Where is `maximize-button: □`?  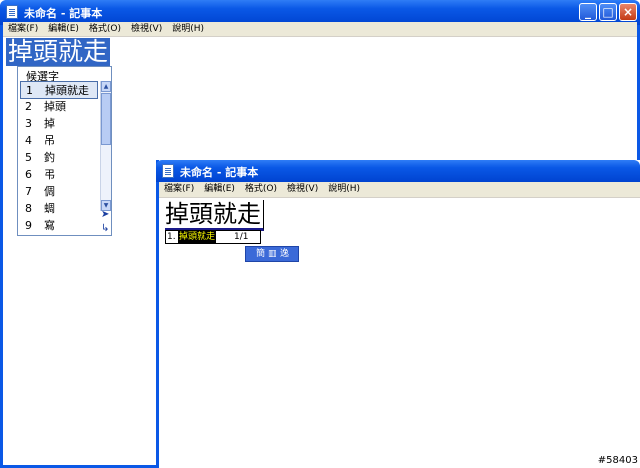 maximize-button: □ is located at coordinates (608, 12).